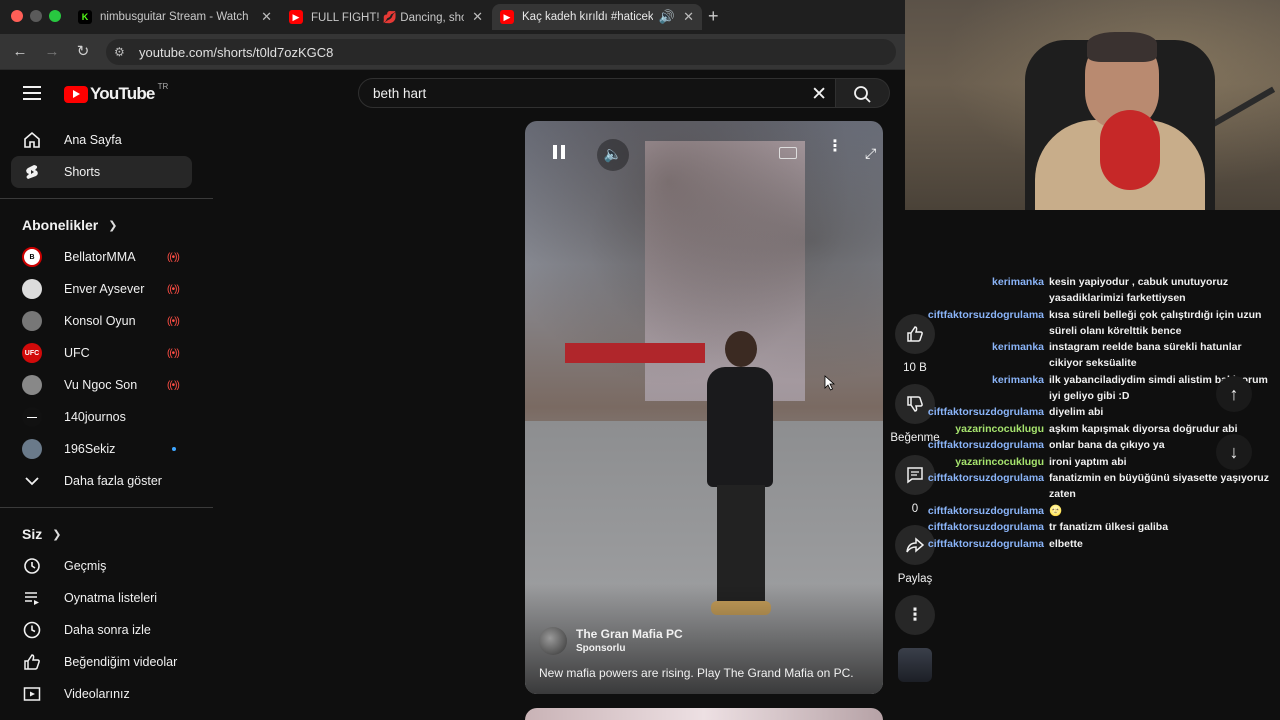 This screenshot has width=1280, height=720. What do you see at coordinates (32, 353) in the screenshot?
I see `avatar: UFC` at bounding box center [32, 353].